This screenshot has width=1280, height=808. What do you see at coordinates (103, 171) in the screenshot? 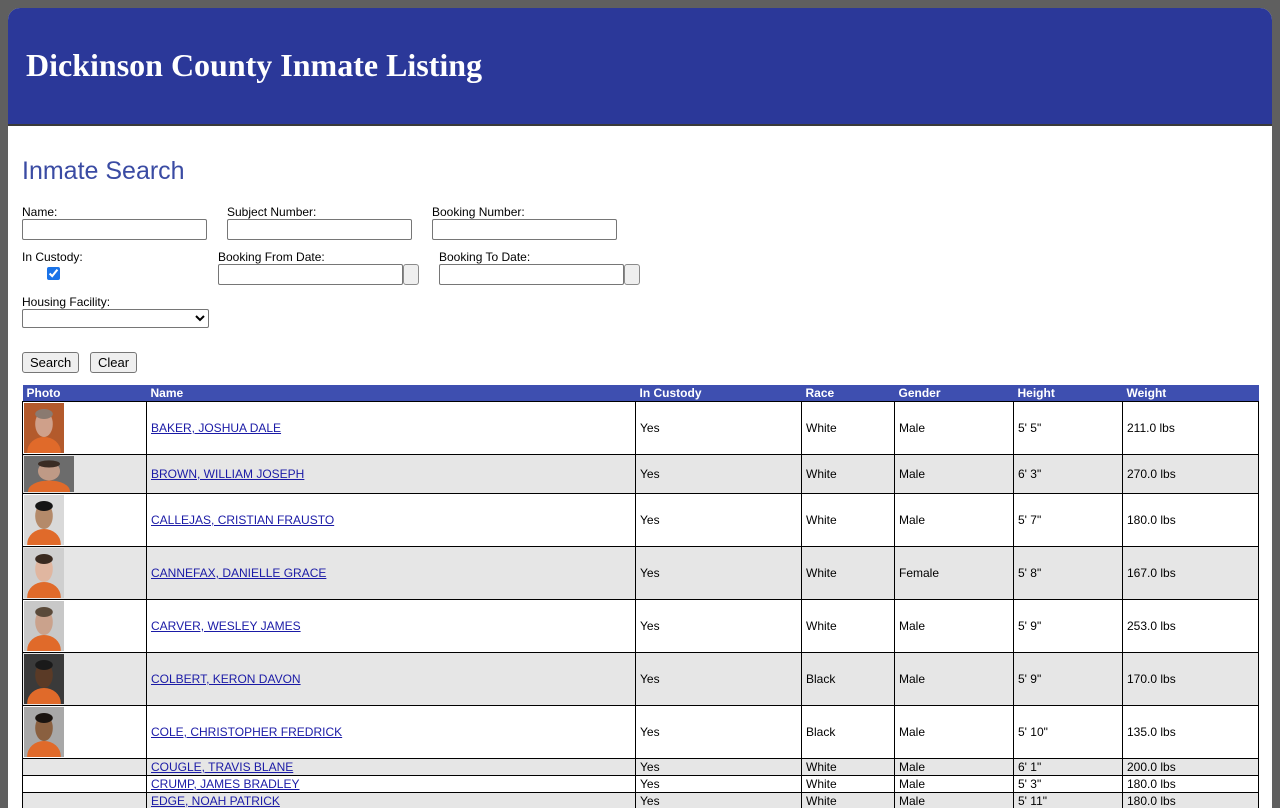
I see `page-title: Inmate Search` at bounding box center [103, 171].